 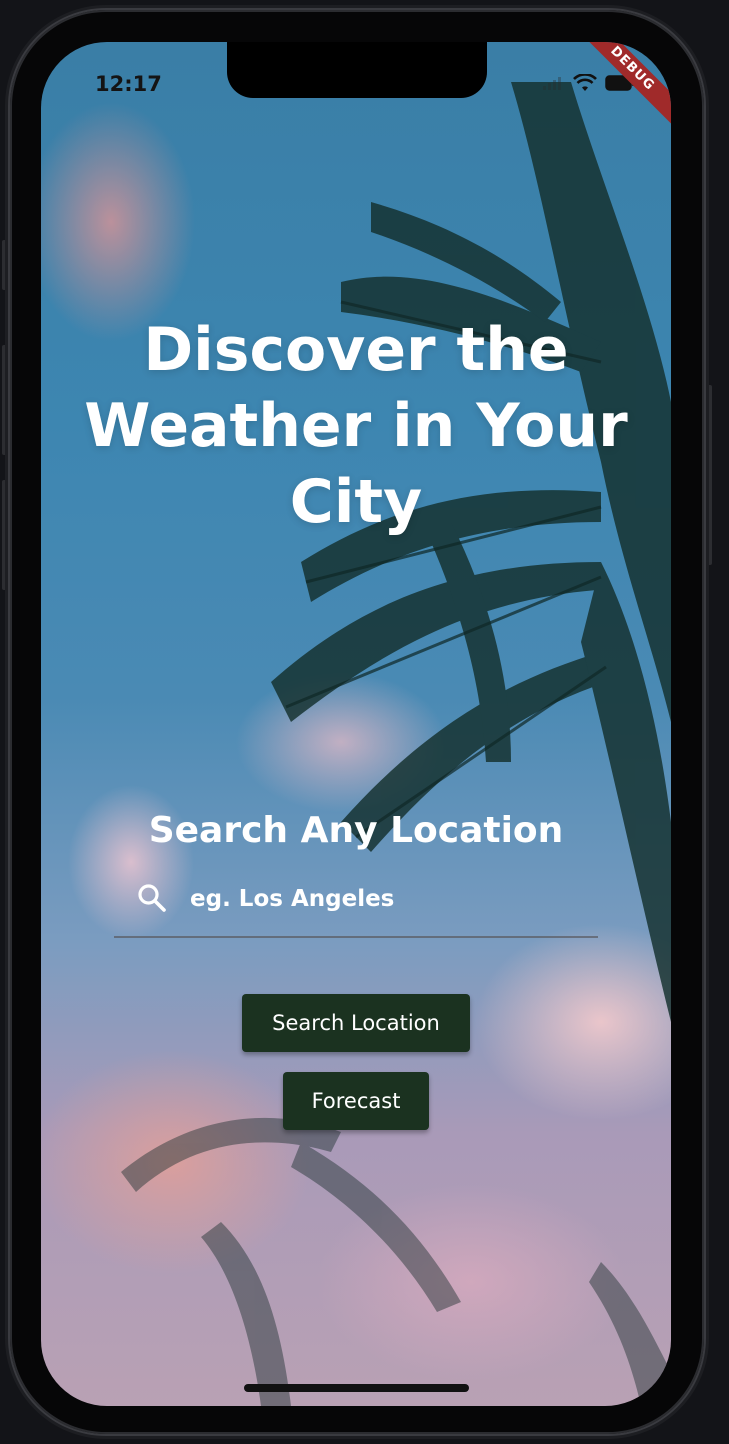 What do you see at coordinates (356, 1101) in the screenshot?
I see `forecast-button: Forecast` at bounding box center [356, 1101].